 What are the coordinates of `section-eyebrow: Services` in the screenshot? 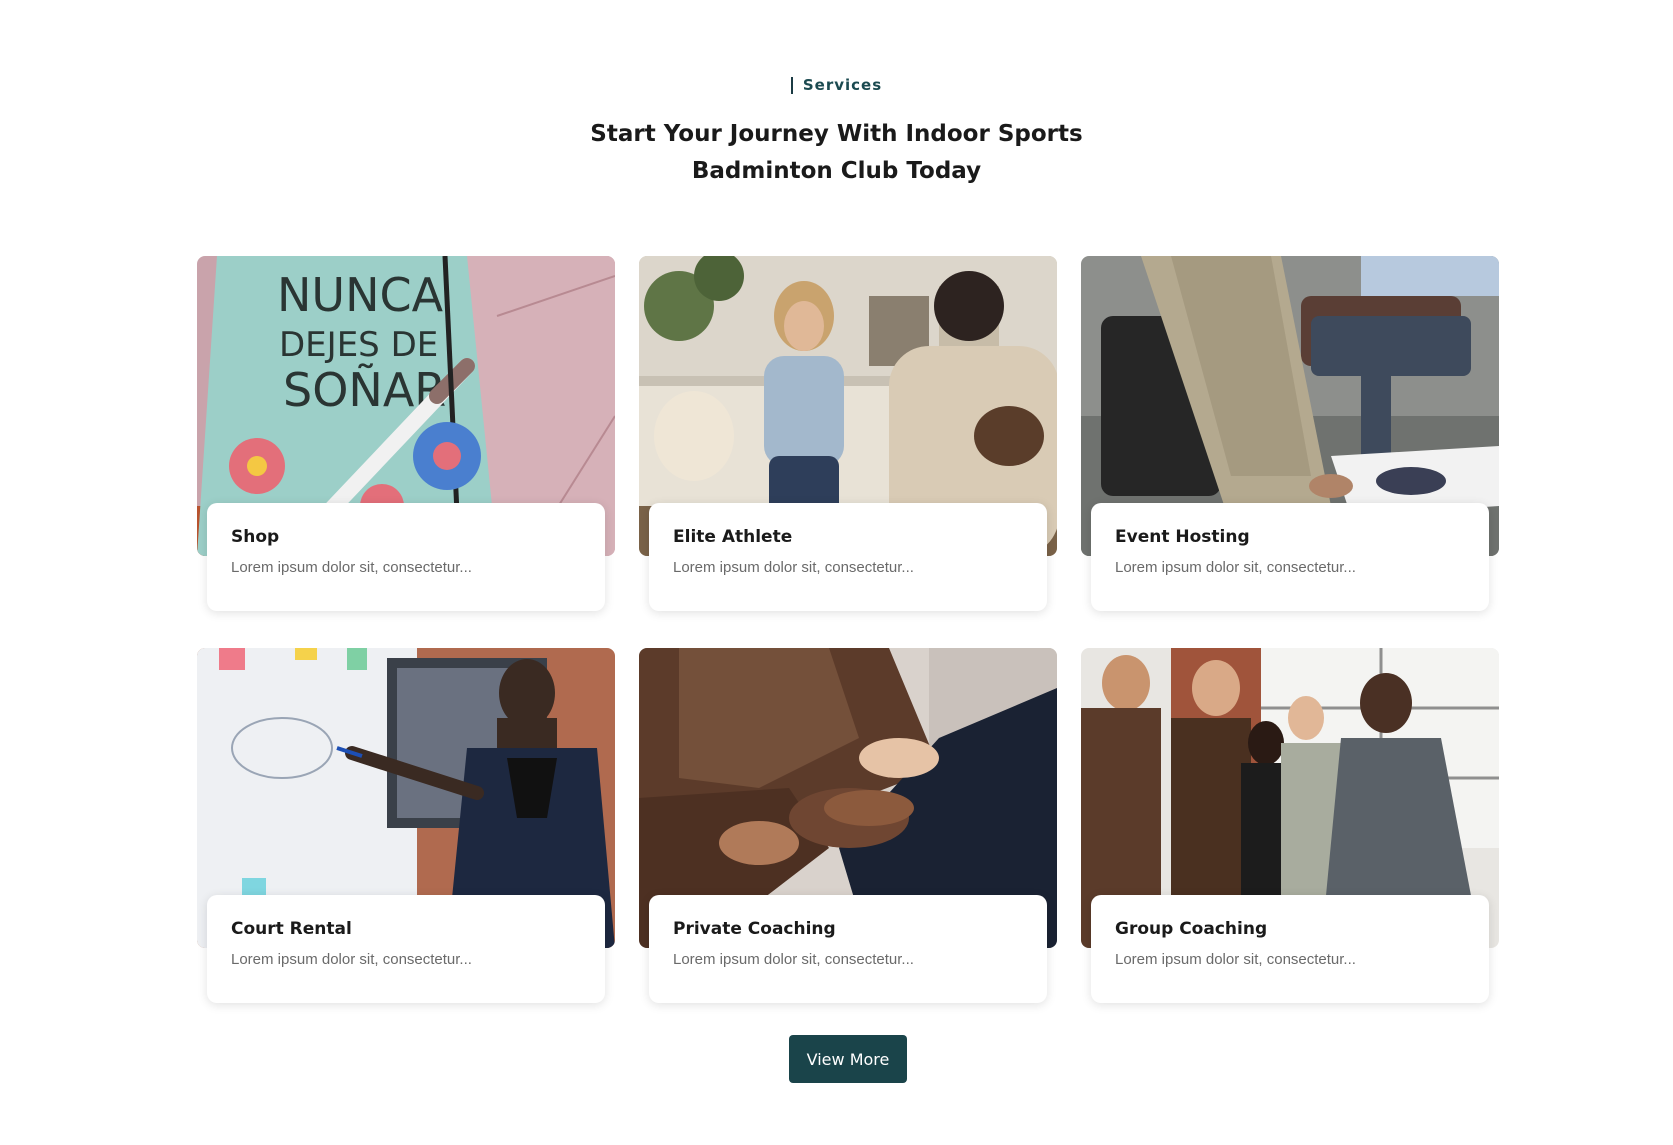 It's located at (836, 85).